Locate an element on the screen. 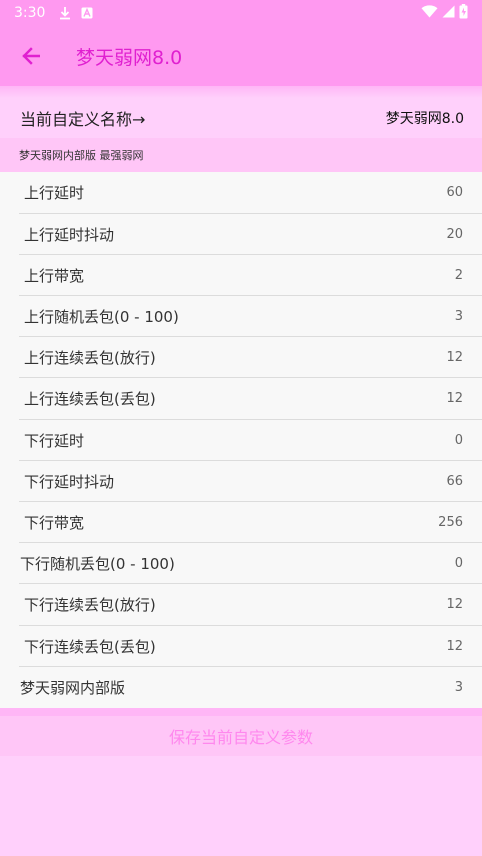  save-custom-params-button: 保存当前自定义参数 is located at coordinates (241, 736).